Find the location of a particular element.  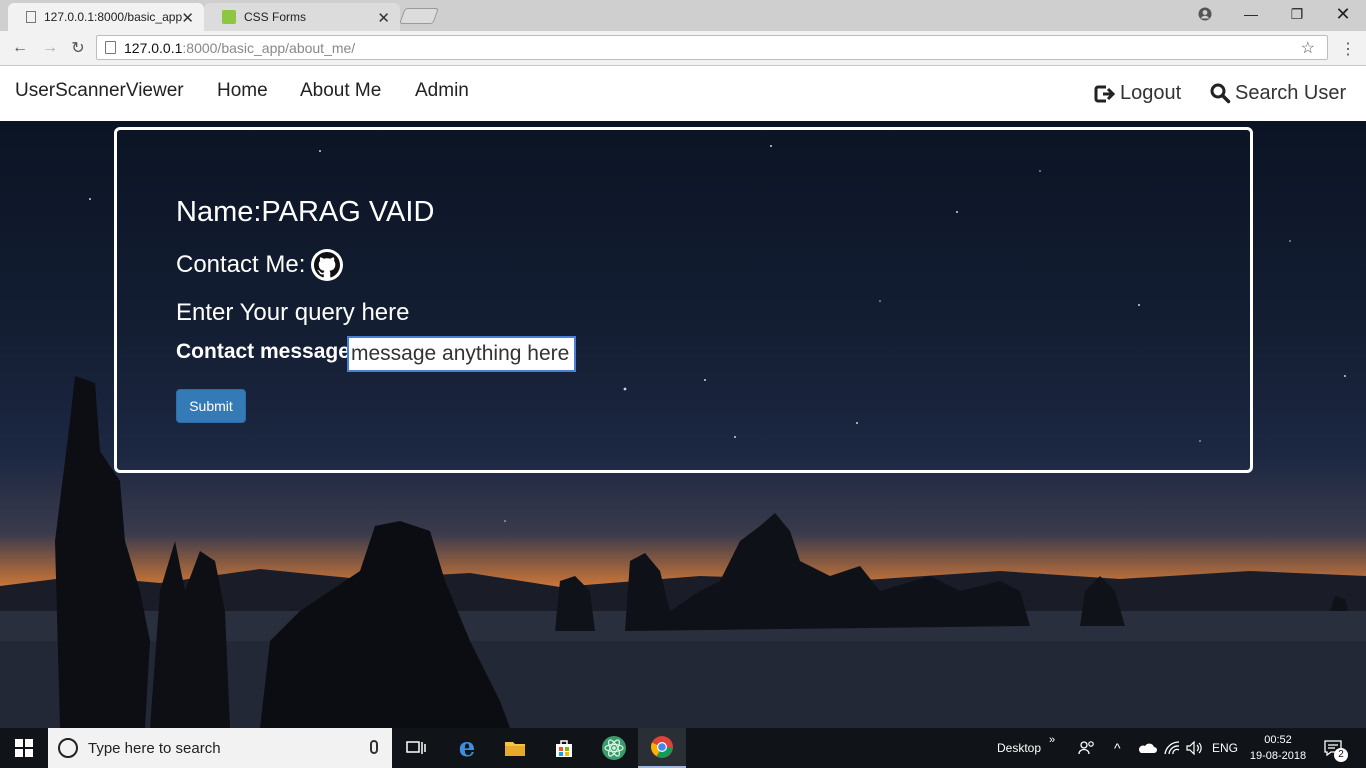

tab-title: 127.0.0.1:8000/basic_app is located at coordinates (113, 17).